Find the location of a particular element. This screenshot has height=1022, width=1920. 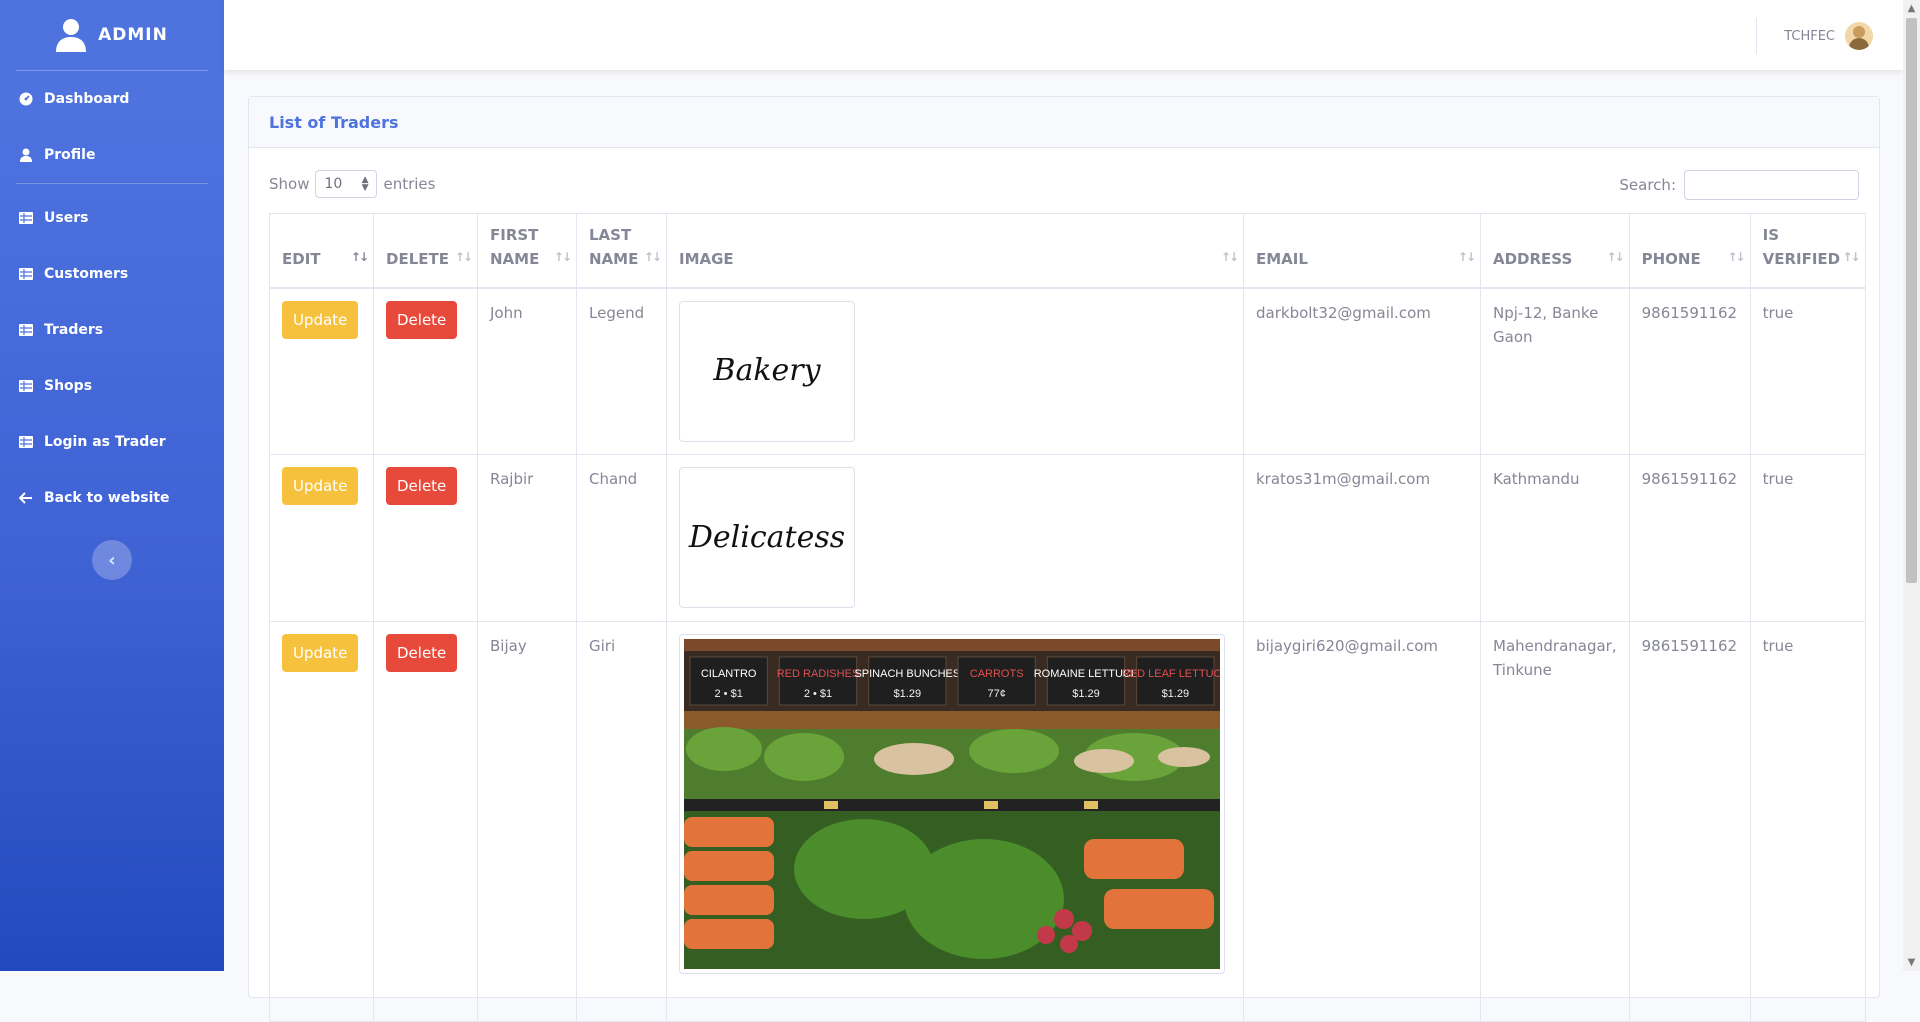

sort-arrows-icon: ▲ ▼ is located at coordinates (365, 184).